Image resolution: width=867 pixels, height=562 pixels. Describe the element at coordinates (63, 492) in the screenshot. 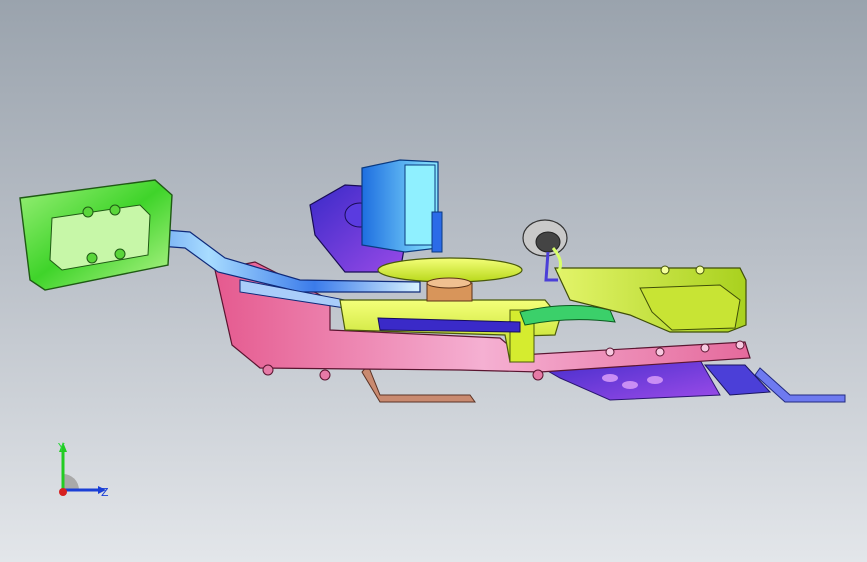

I see `x-axis-icon` at that location.